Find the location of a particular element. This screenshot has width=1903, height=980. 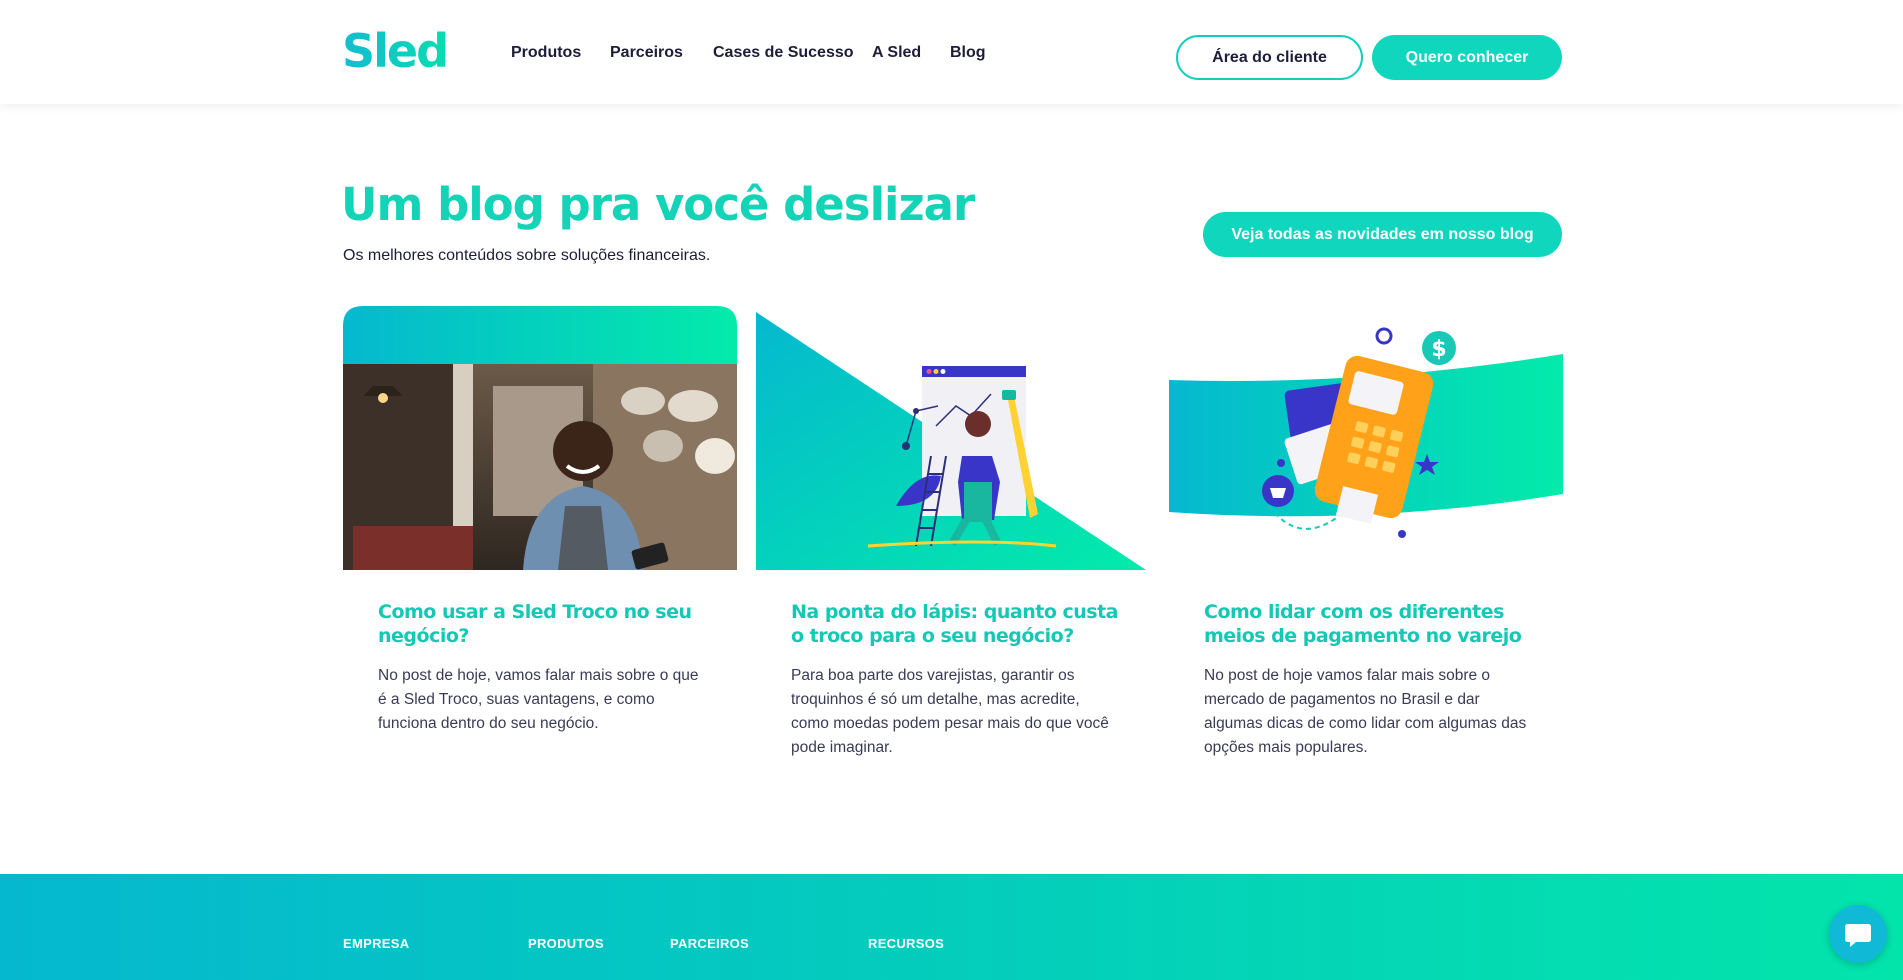

nav-parceiros: Parceiros is located at coordinates (646, 53).